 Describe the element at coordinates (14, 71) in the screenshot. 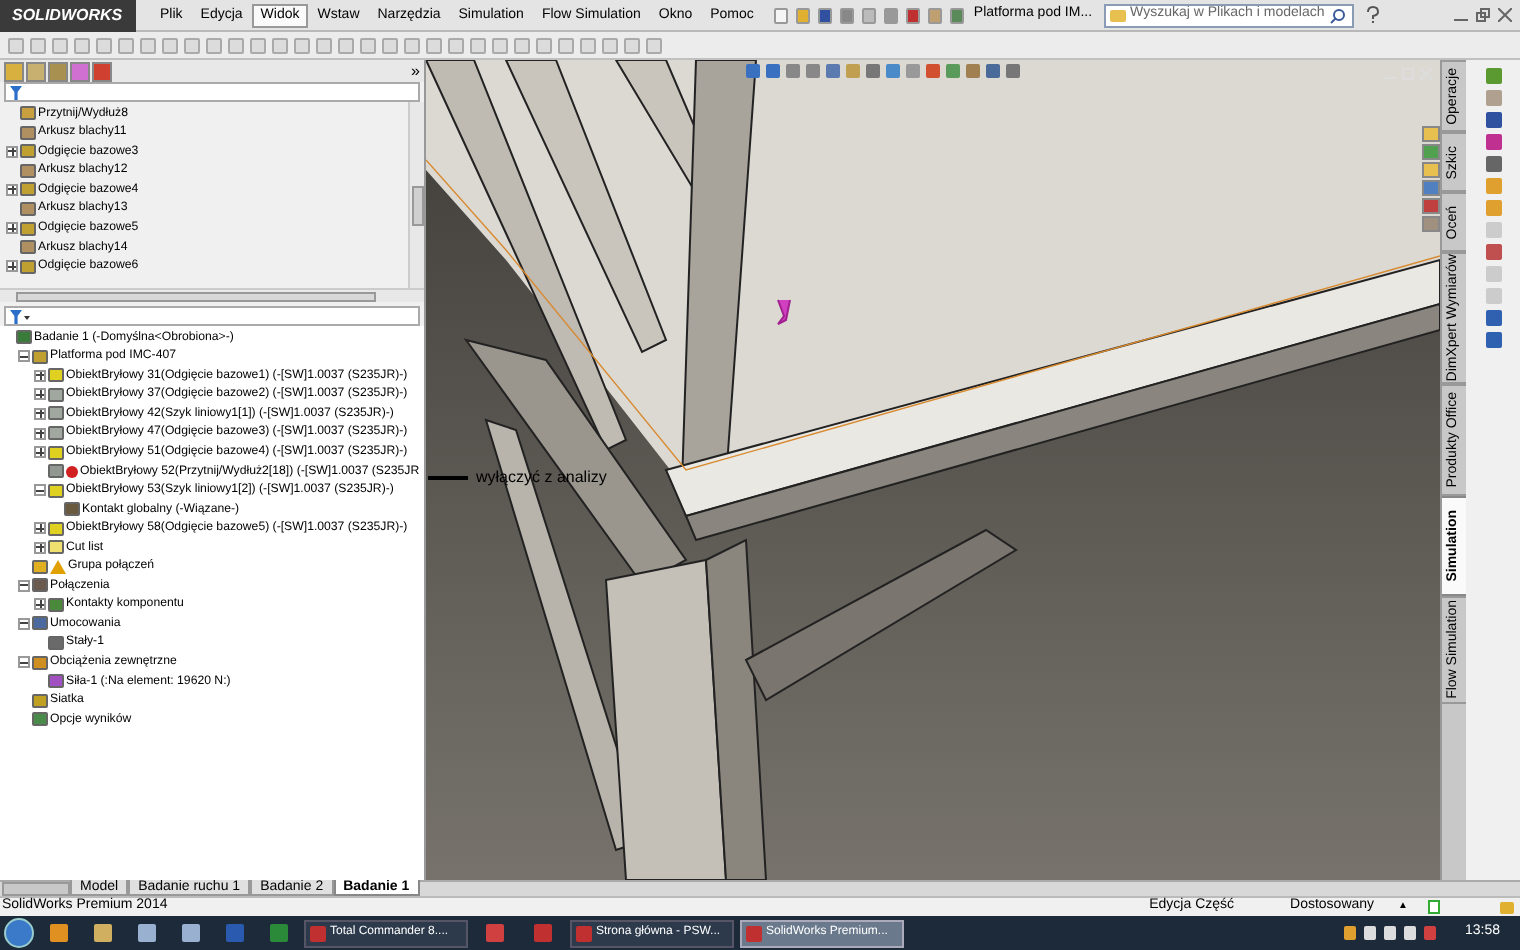

I see `feature-manager-tab` at that location.